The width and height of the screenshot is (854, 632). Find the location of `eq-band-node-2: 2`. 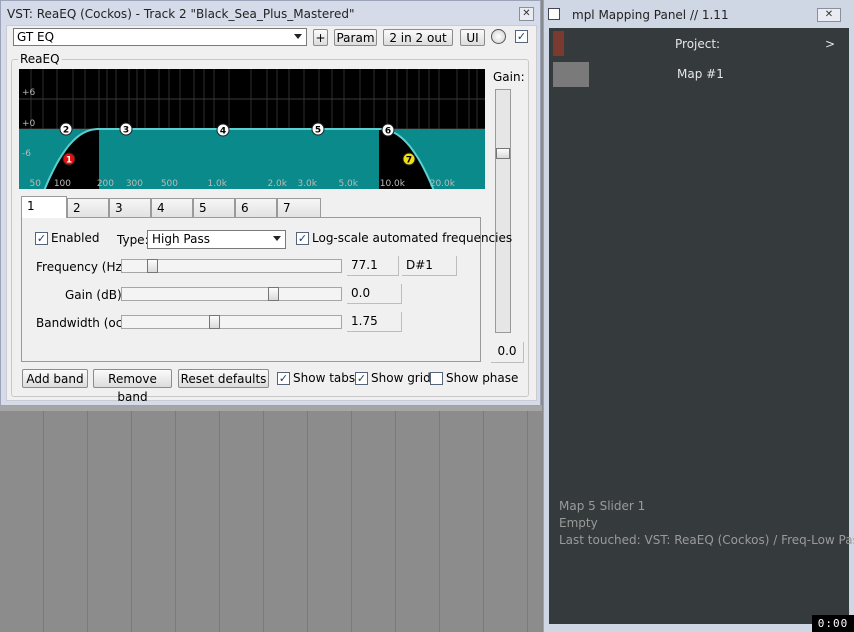

eq-band-node-2: 2 is located at coordinates (66, 129).